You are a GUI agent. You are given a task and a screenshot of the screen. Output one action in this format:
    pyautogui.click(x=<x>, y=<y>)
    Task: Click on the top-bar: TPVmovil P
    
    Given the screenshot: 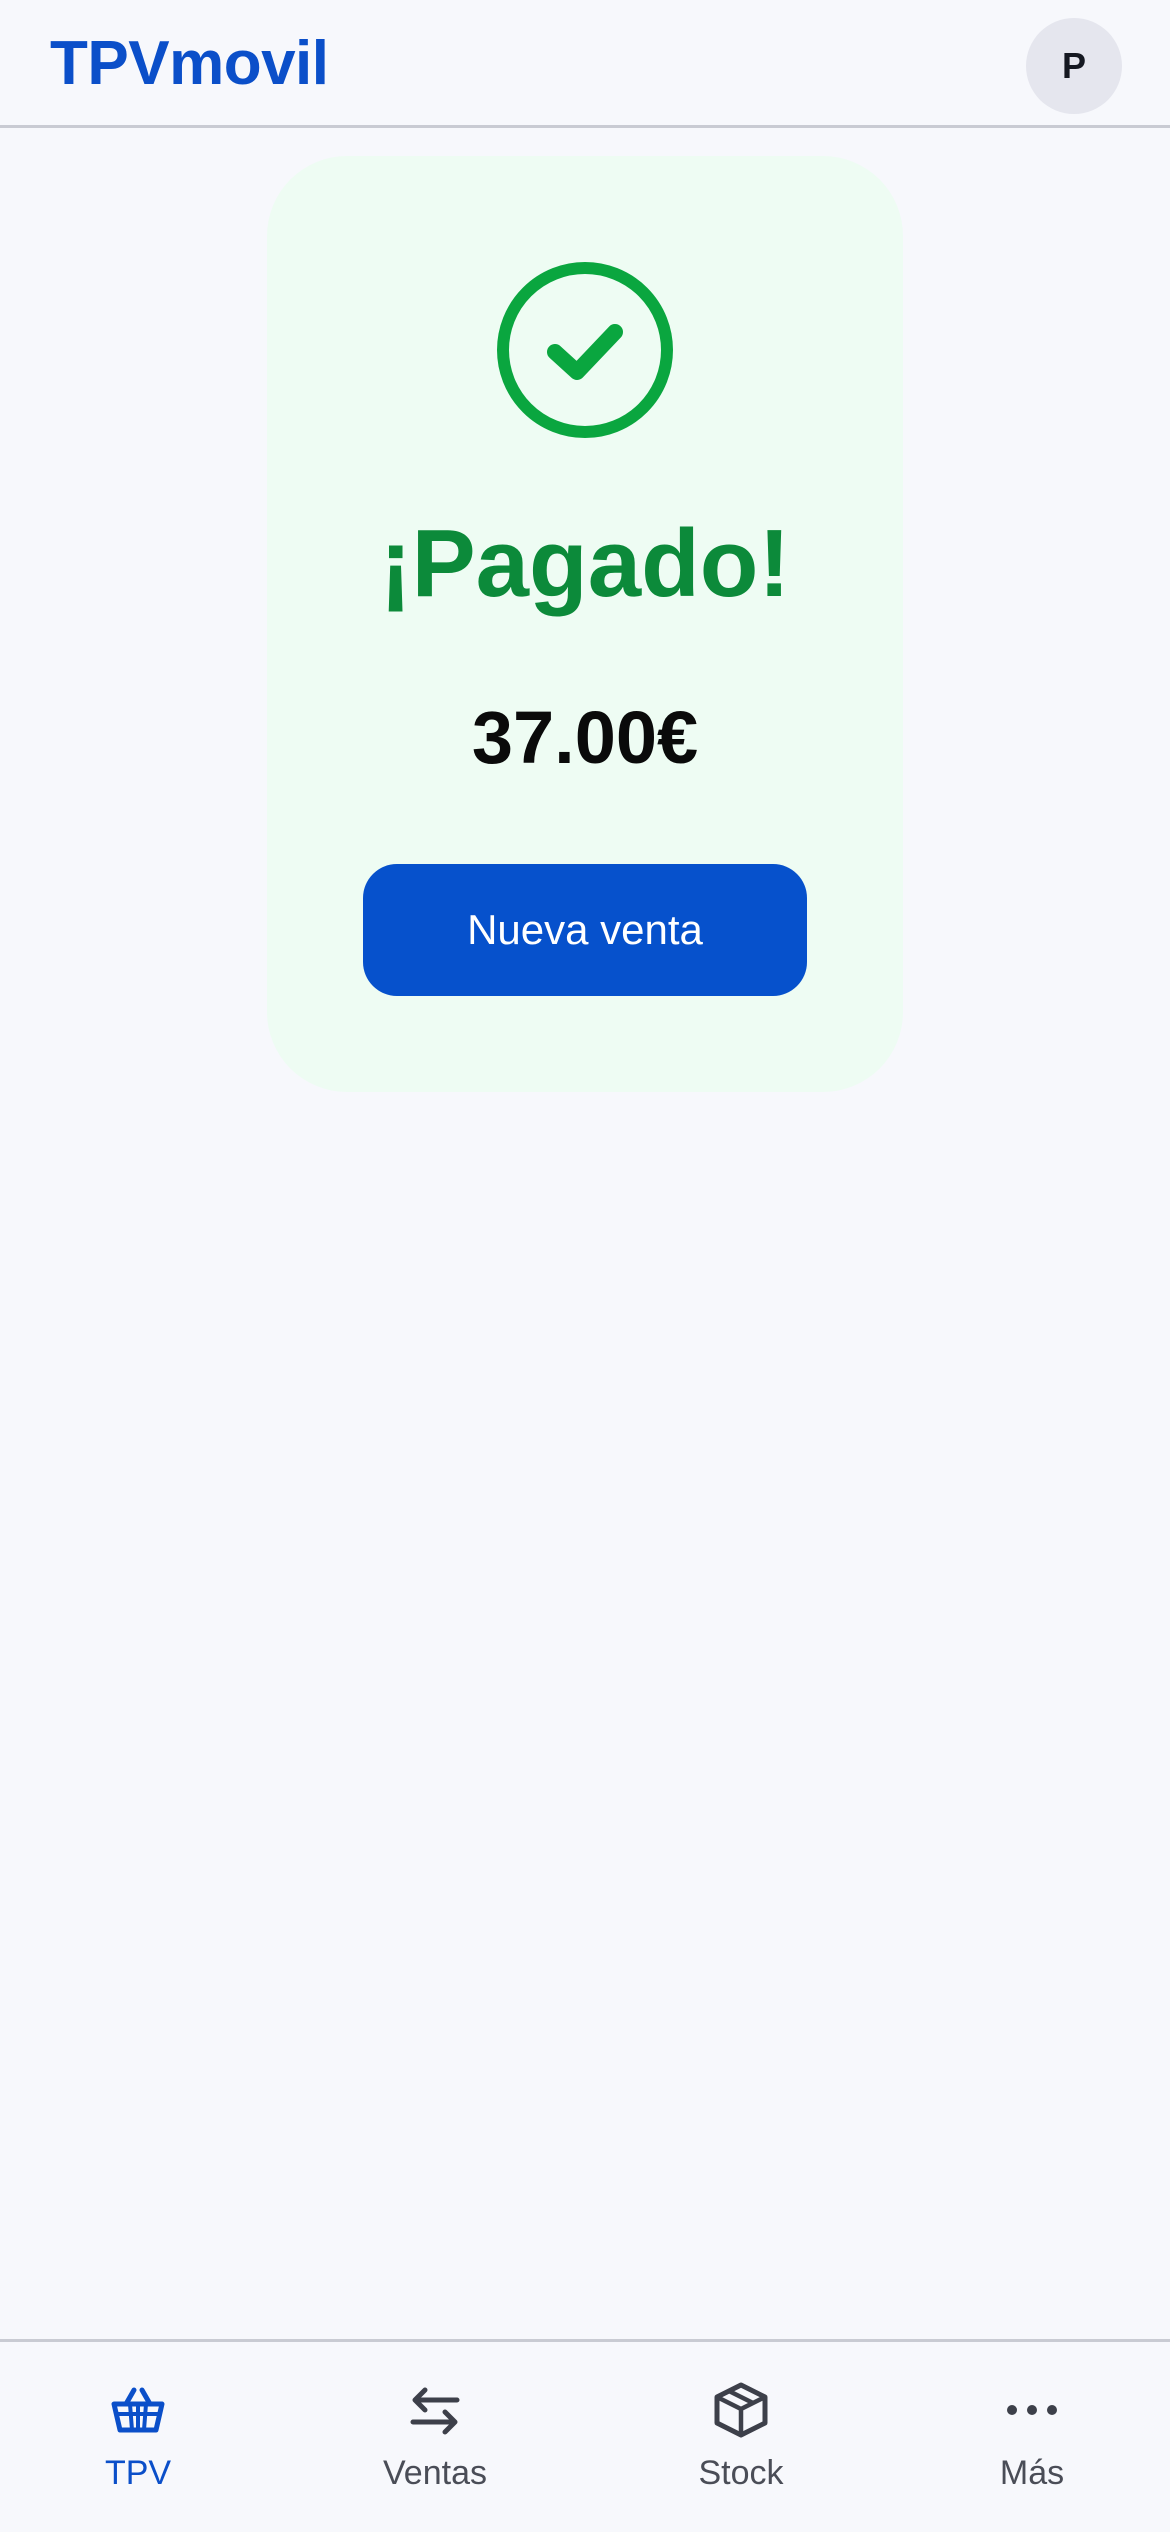 What is the action you would take?
    pyautogui.click(x=585, y=64)
    